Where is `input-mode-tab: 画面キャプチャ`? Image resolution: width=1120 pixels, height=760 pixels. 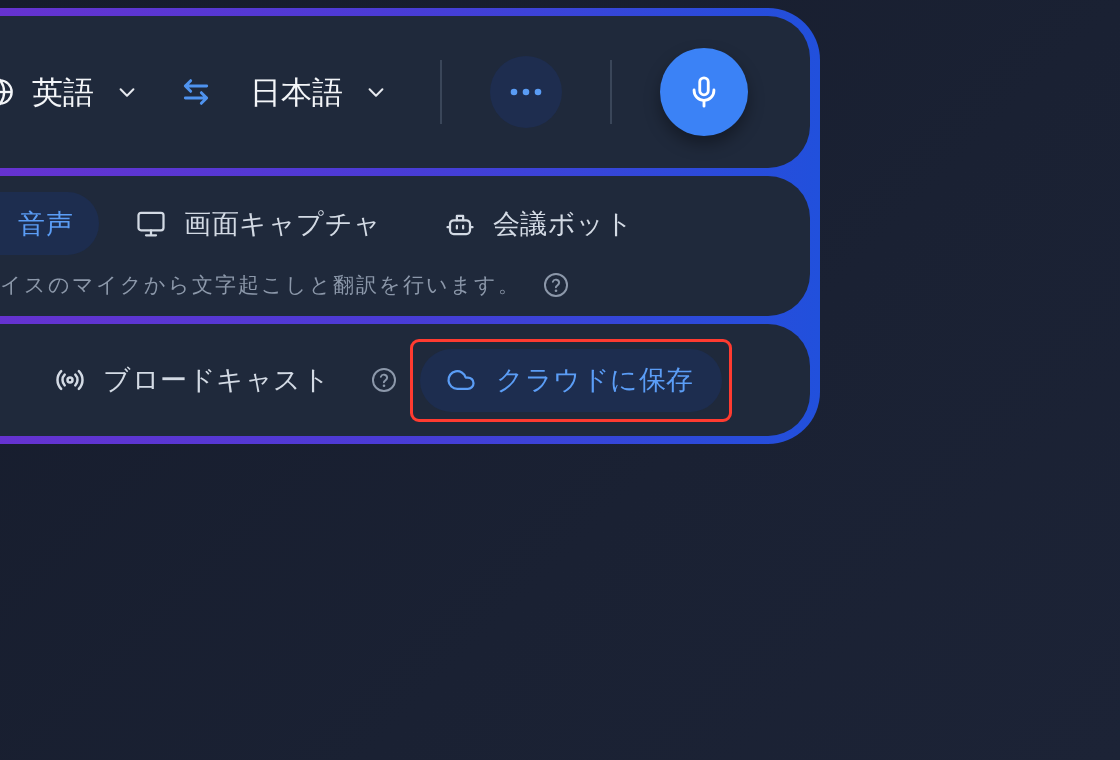
input-mode-tab: 画面キャプチャ is located at coordinates (259, 223).